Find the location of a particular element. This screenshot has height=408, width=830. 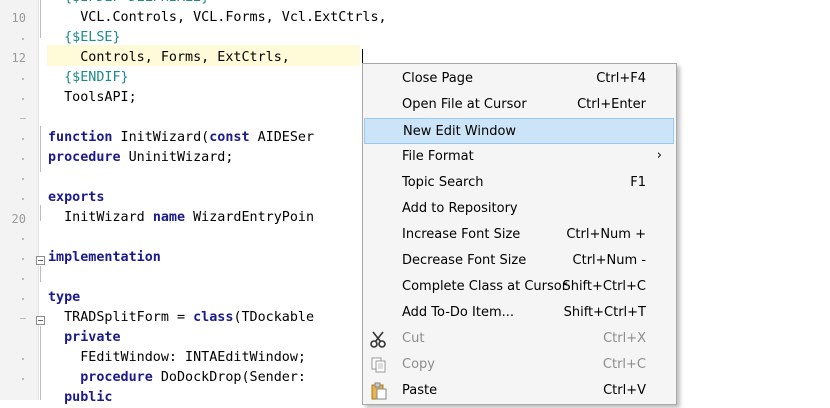

menu-item-open-file-at-cursor: Open File at Cursor Ctrl+Enter is located at coordinates (519, 105).